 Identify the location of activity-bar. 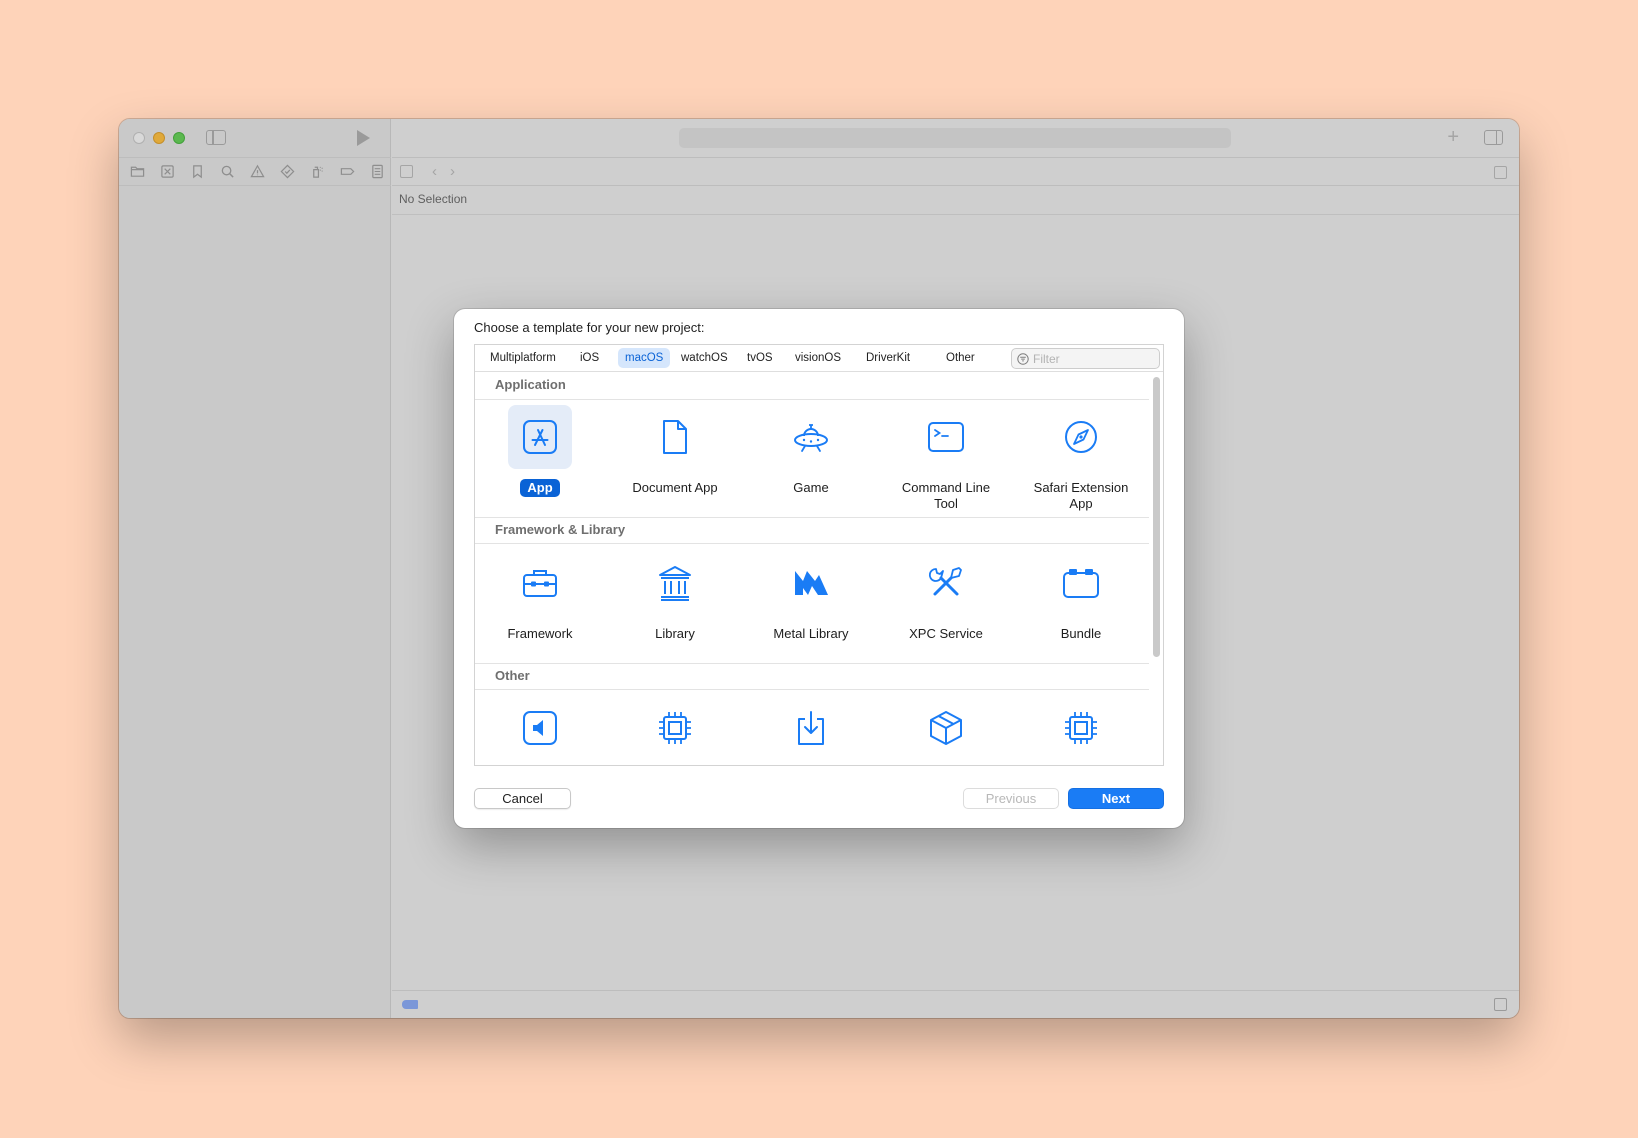
(955, 138).